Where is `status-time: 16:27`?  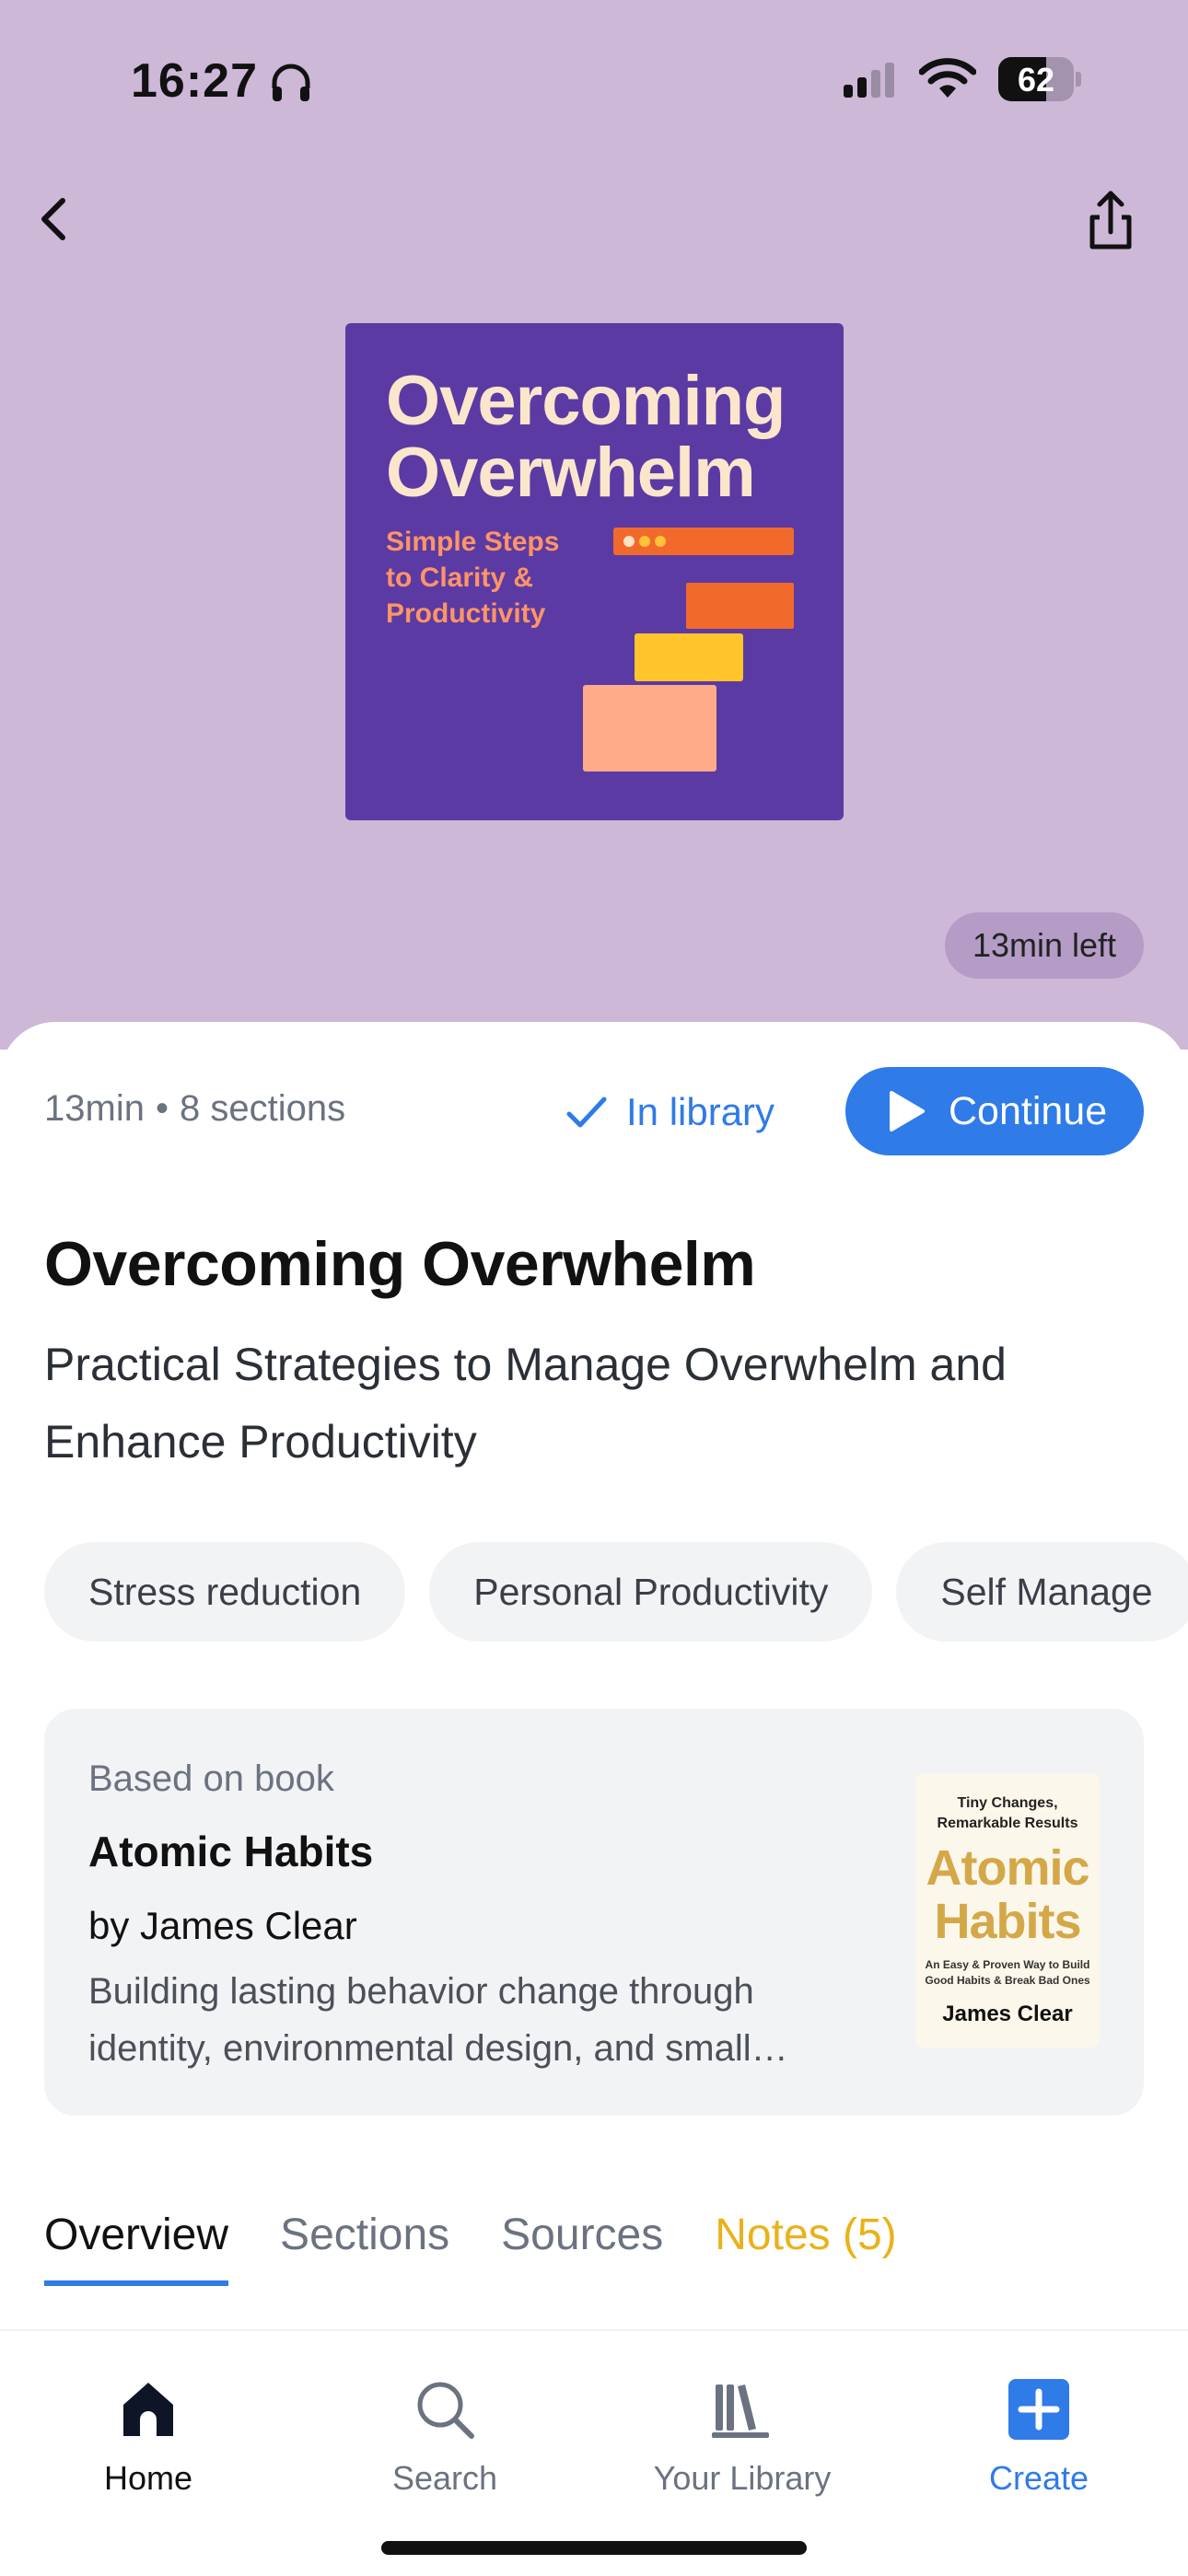
status-time: 16:27 is located at coordinates (194, 81).